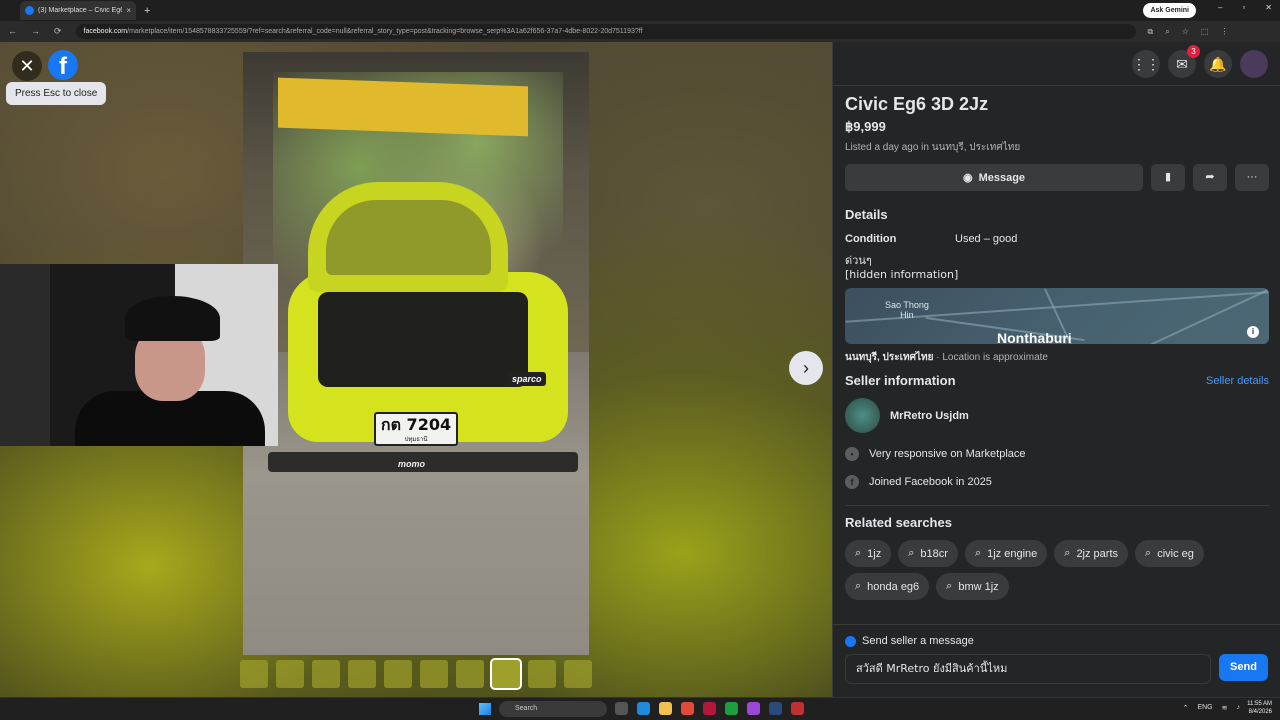  What do you see at coordinates (887, 147) in the screenshot?
I see `listed-prefix: Listed a day ago in` at bounding box center [887, 147].